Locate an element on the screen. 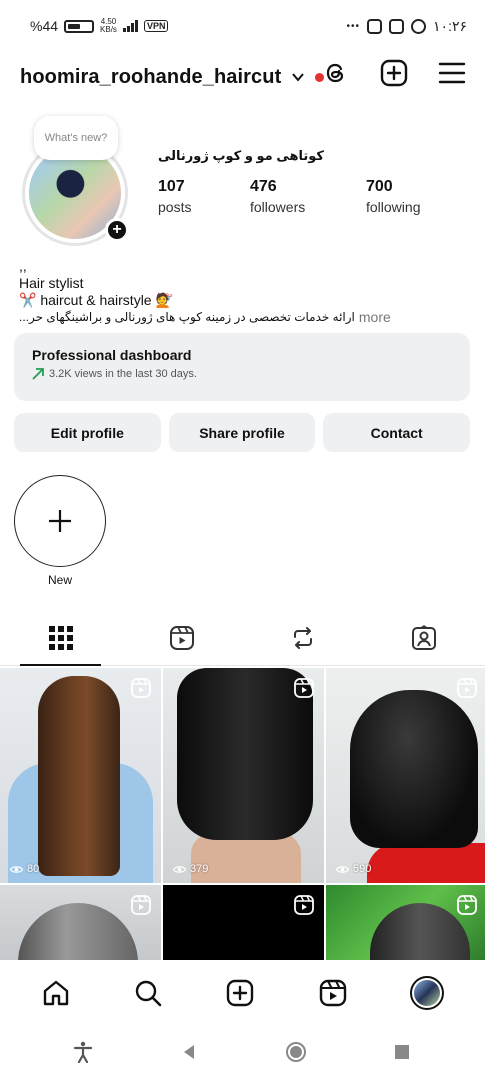 The width and height of the screenshot is (485, 1080). tagged-icon is located at coordinates (424, 637).